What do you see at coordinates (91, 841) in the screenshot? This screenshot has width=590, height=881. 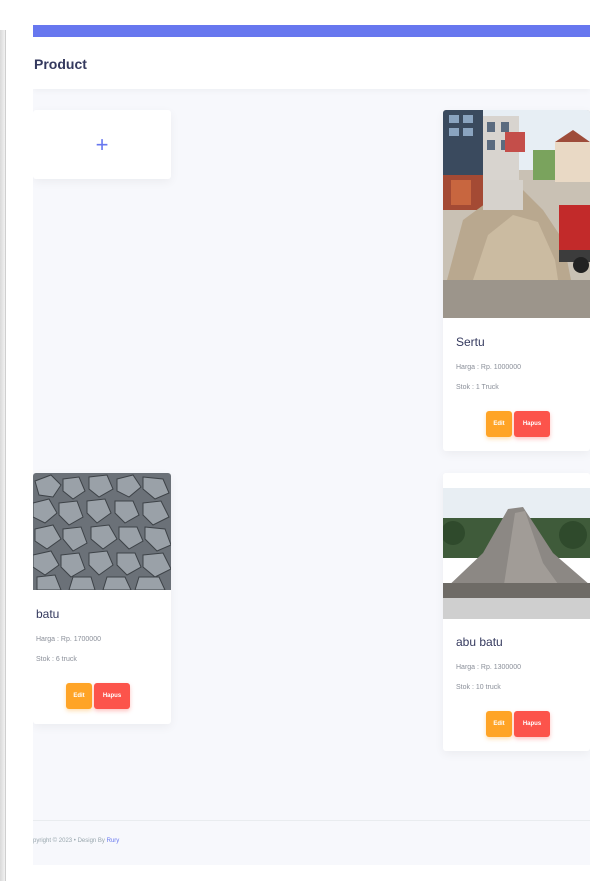 I see `design-by-text: Design By` at bounding box center [91, 841].